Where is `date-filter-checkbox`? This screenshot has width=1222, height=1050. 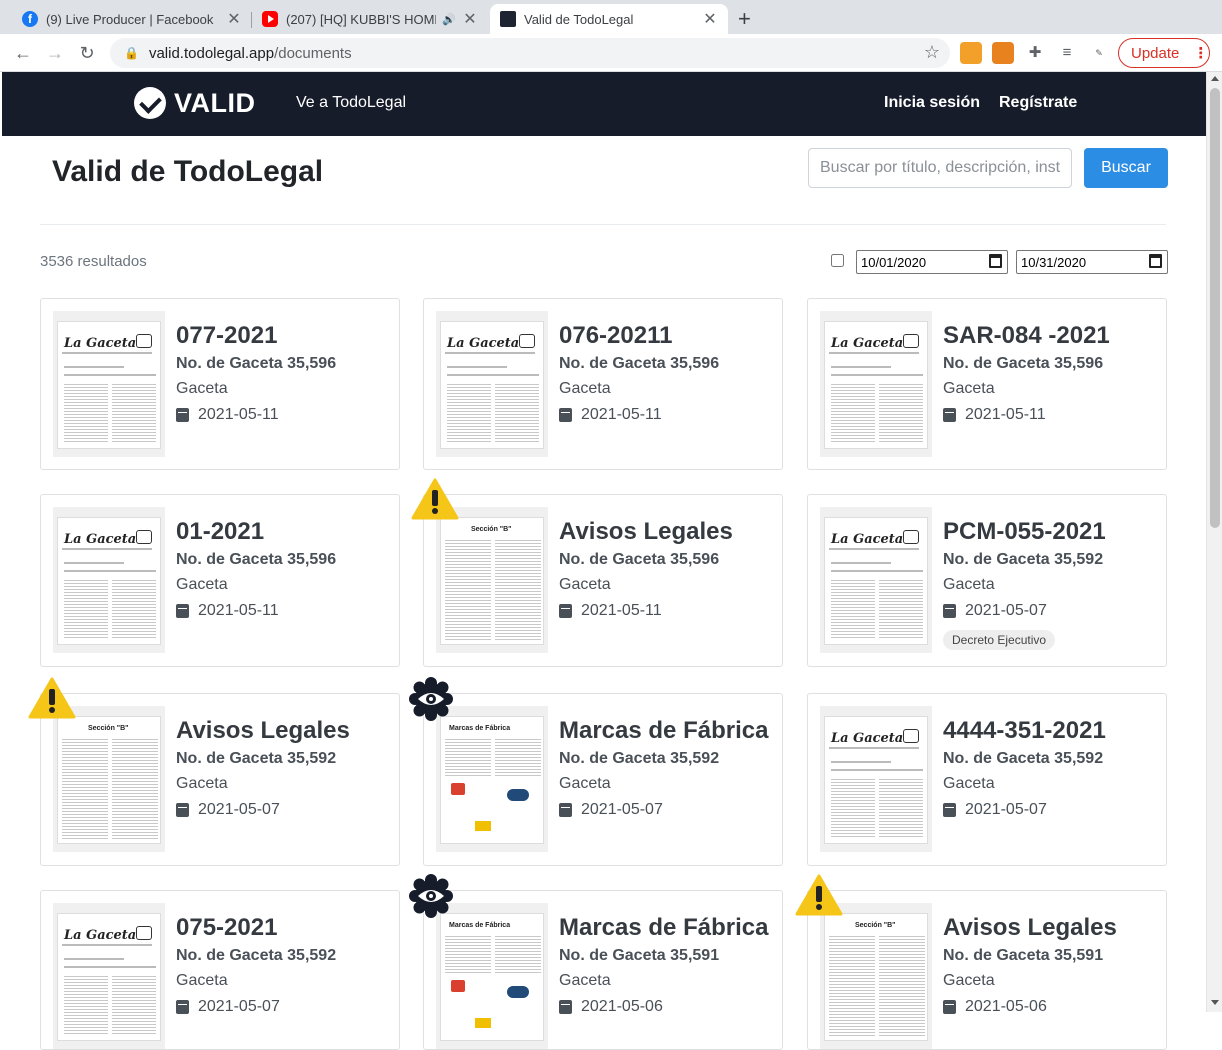 date-filter-checkbox is located at coordinates (837, 260).